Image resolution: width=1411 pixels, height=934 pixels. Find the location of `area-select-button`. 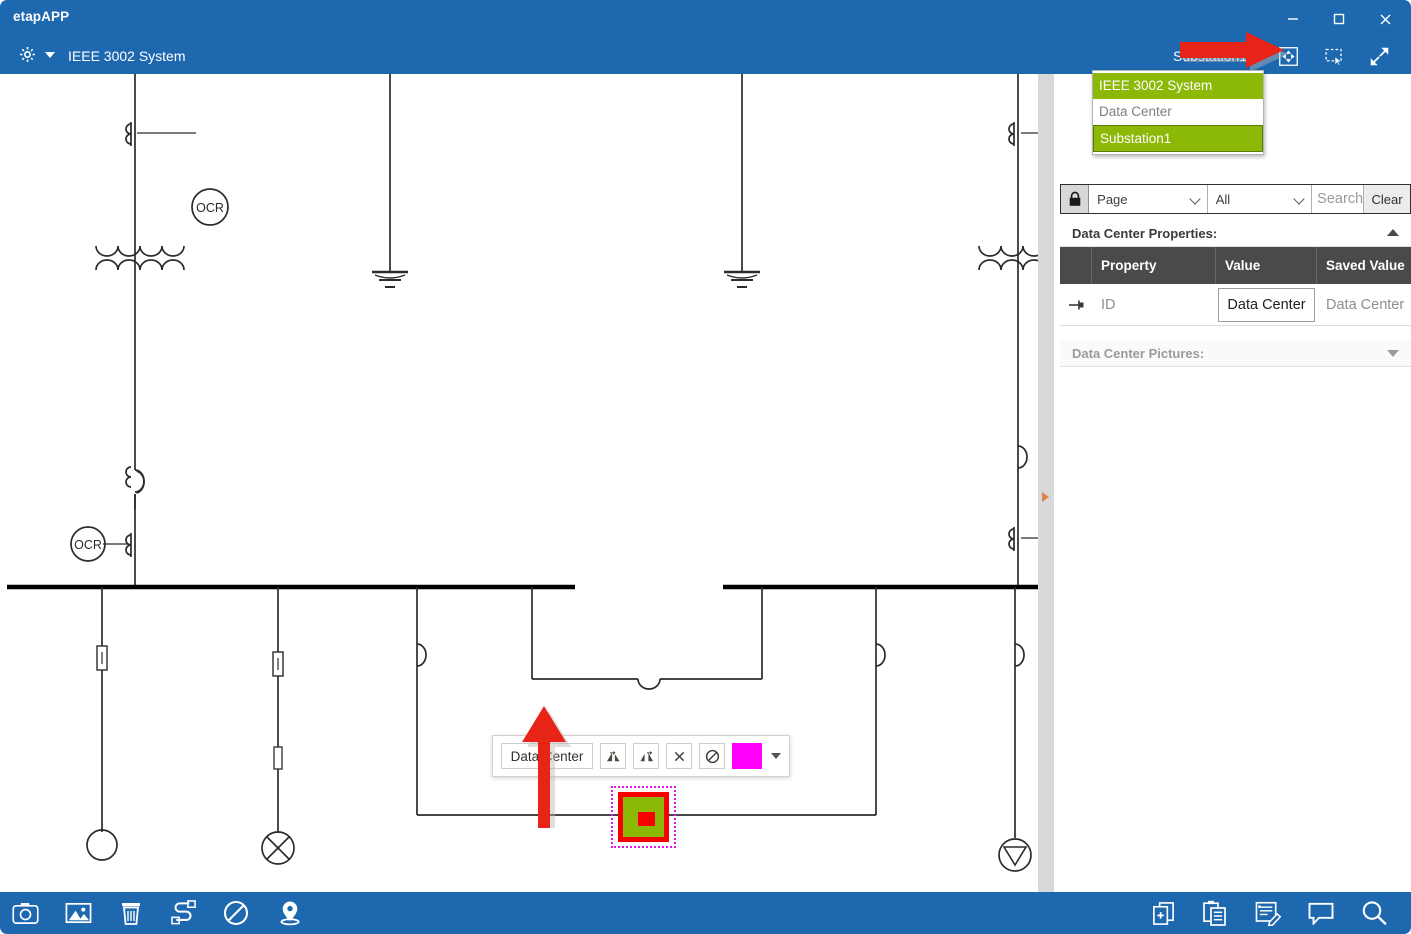

area-select-button is located at coordinates (1334, 56).